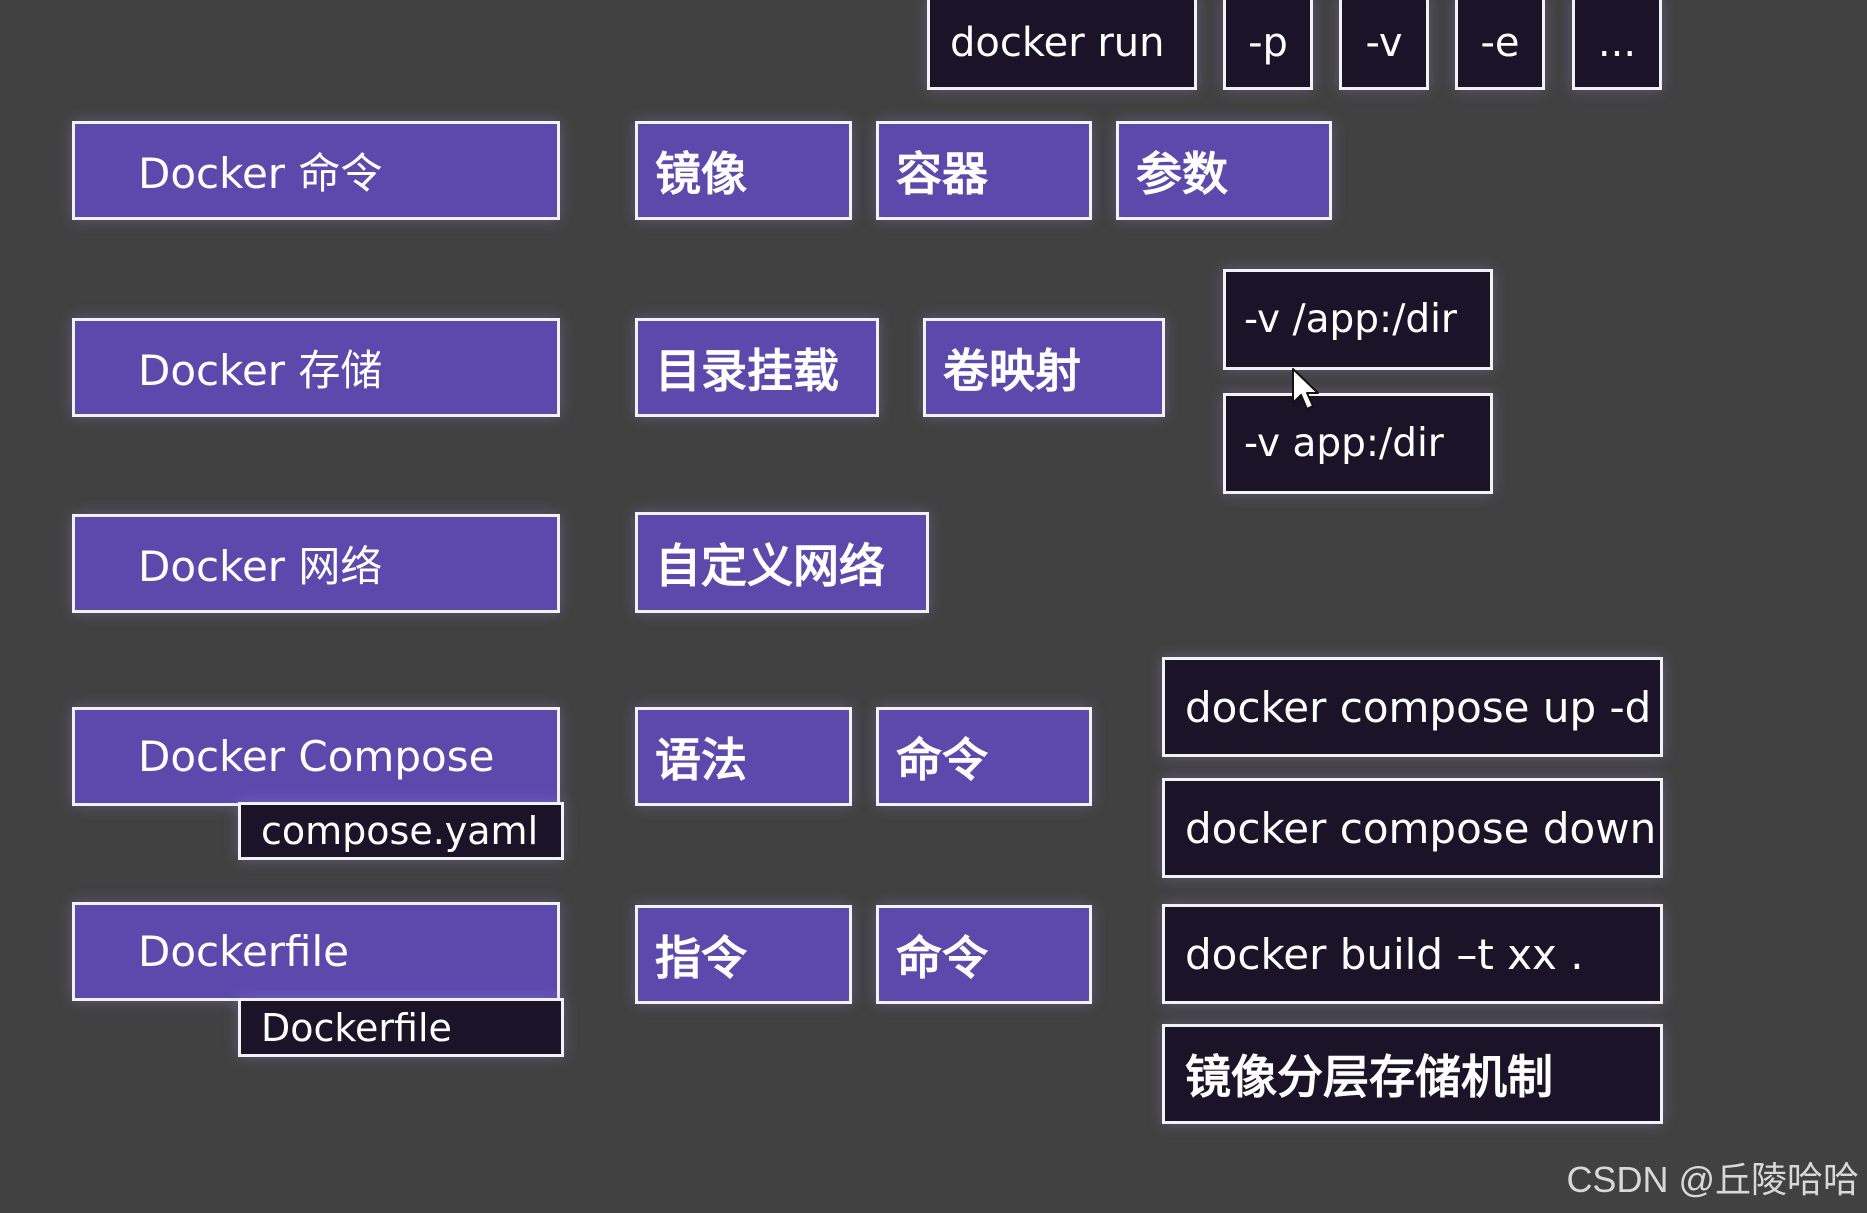 This screenshot has height=1213, width=1867. What do you see at coordinates (743, 756) in the screenshot?
I see `compose-syntax-box: 语法` at bounding box center [743, 756].